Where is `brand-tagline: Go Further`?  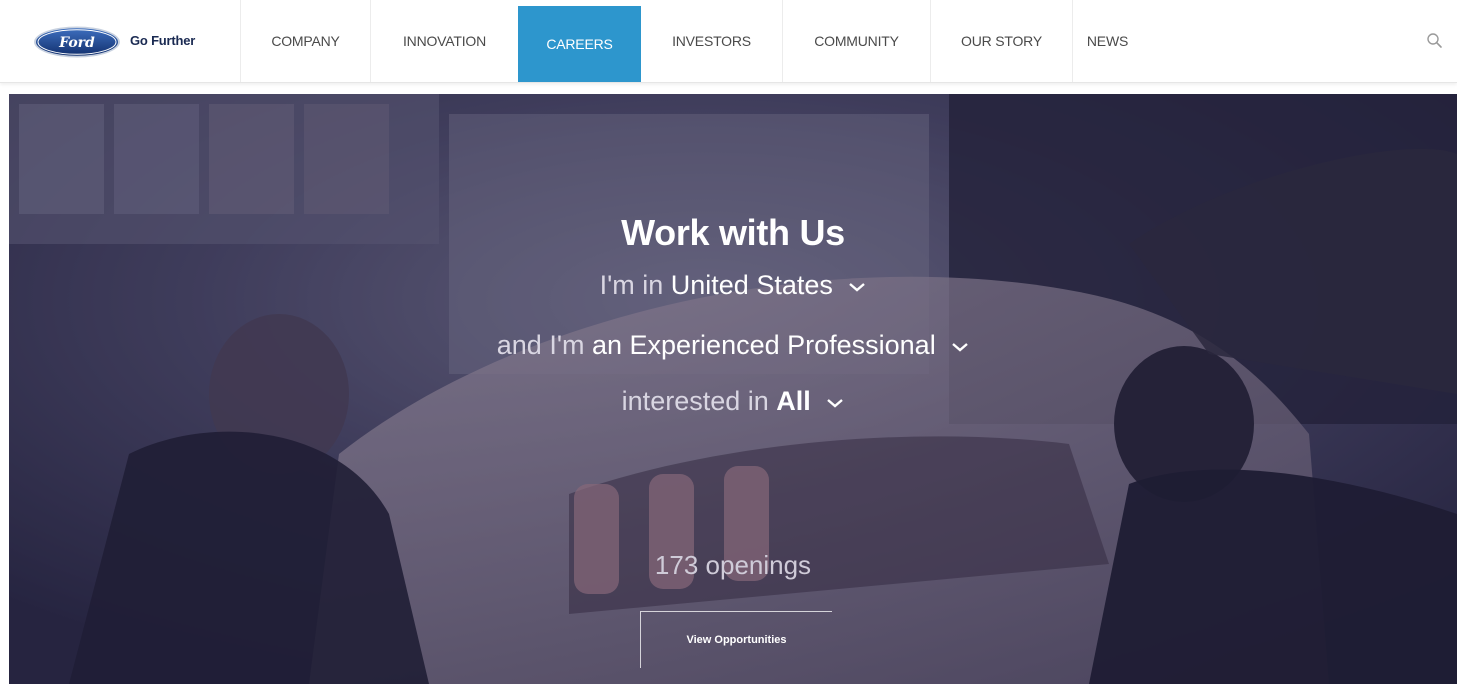
brand-tagline: Go Further is located at coordinates (163, 40).